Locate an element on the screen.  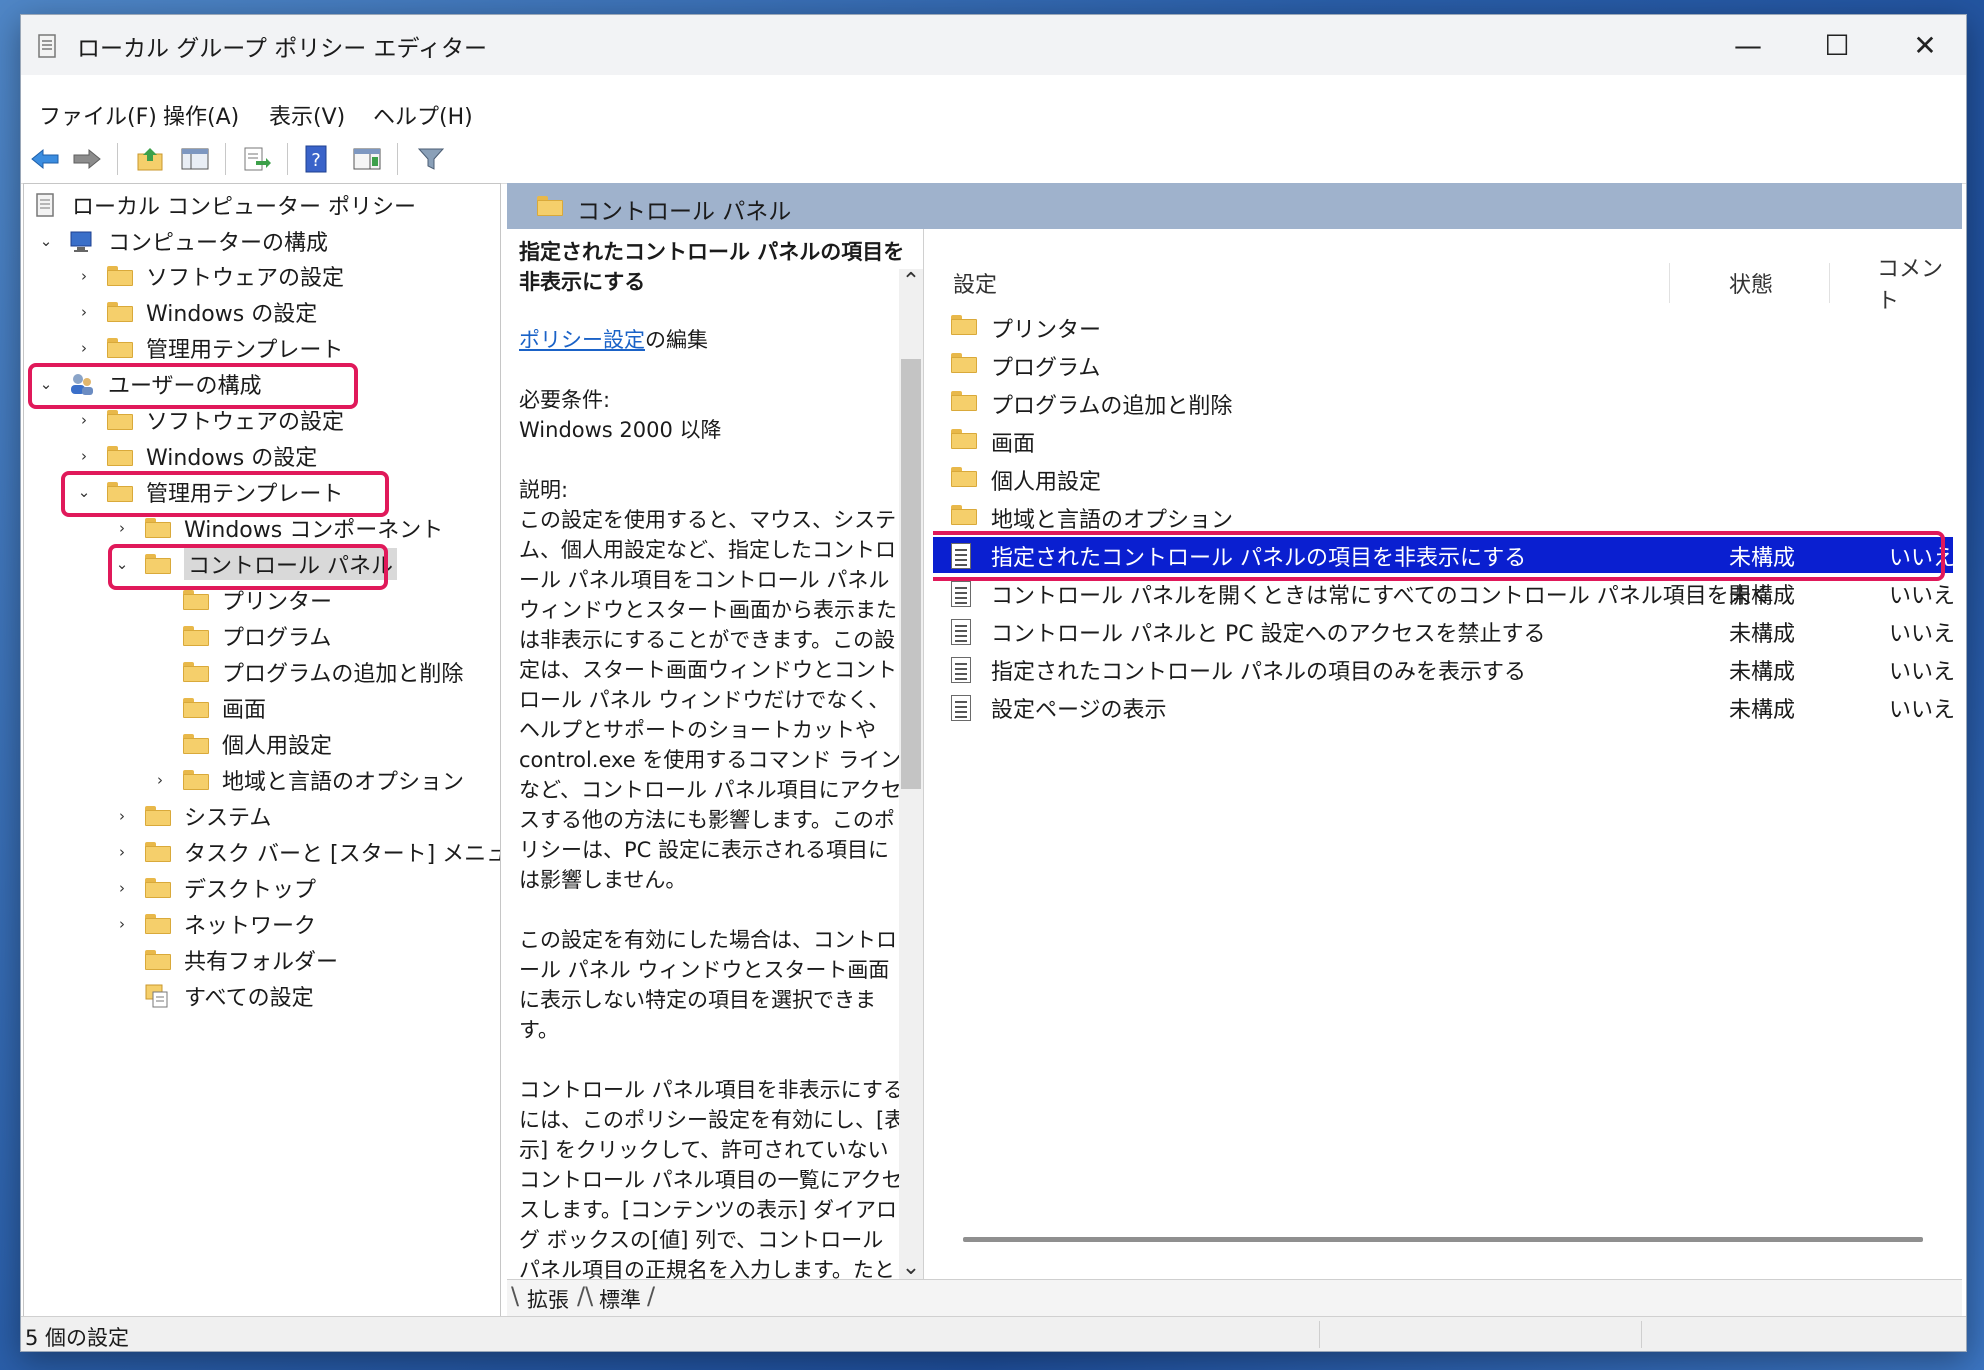
edit-policy-link: ポリシー設定 is located at coordinates (582, 340).